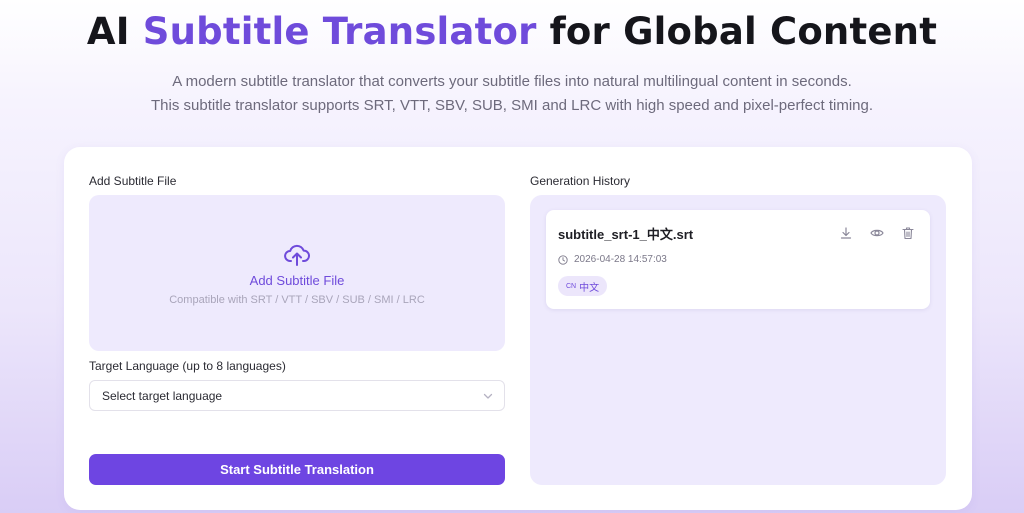 Image resolution: width=1024 pixels, height=513 pixels. I want to click on dropzone-title: Add Subtitle File, so click(297, 280).